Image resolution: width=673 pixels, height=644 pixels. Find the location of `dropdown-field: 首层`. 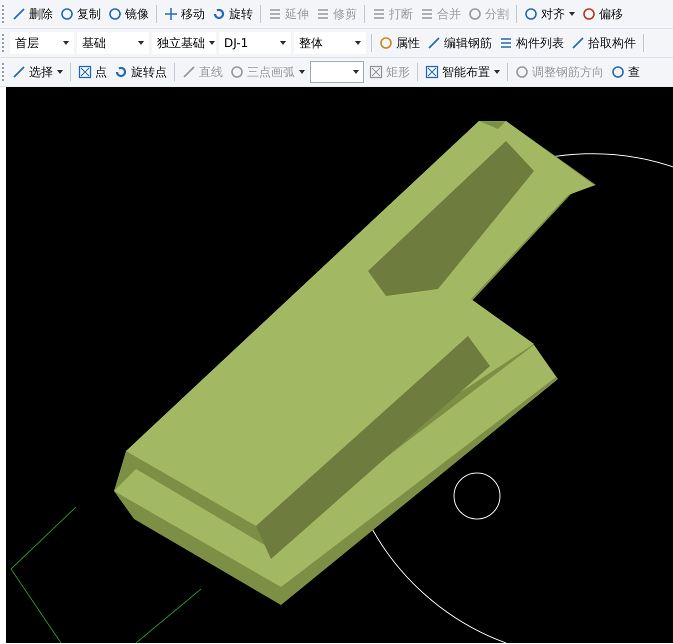

dropdown-field: 首层 is located at coordinates (42, 43).